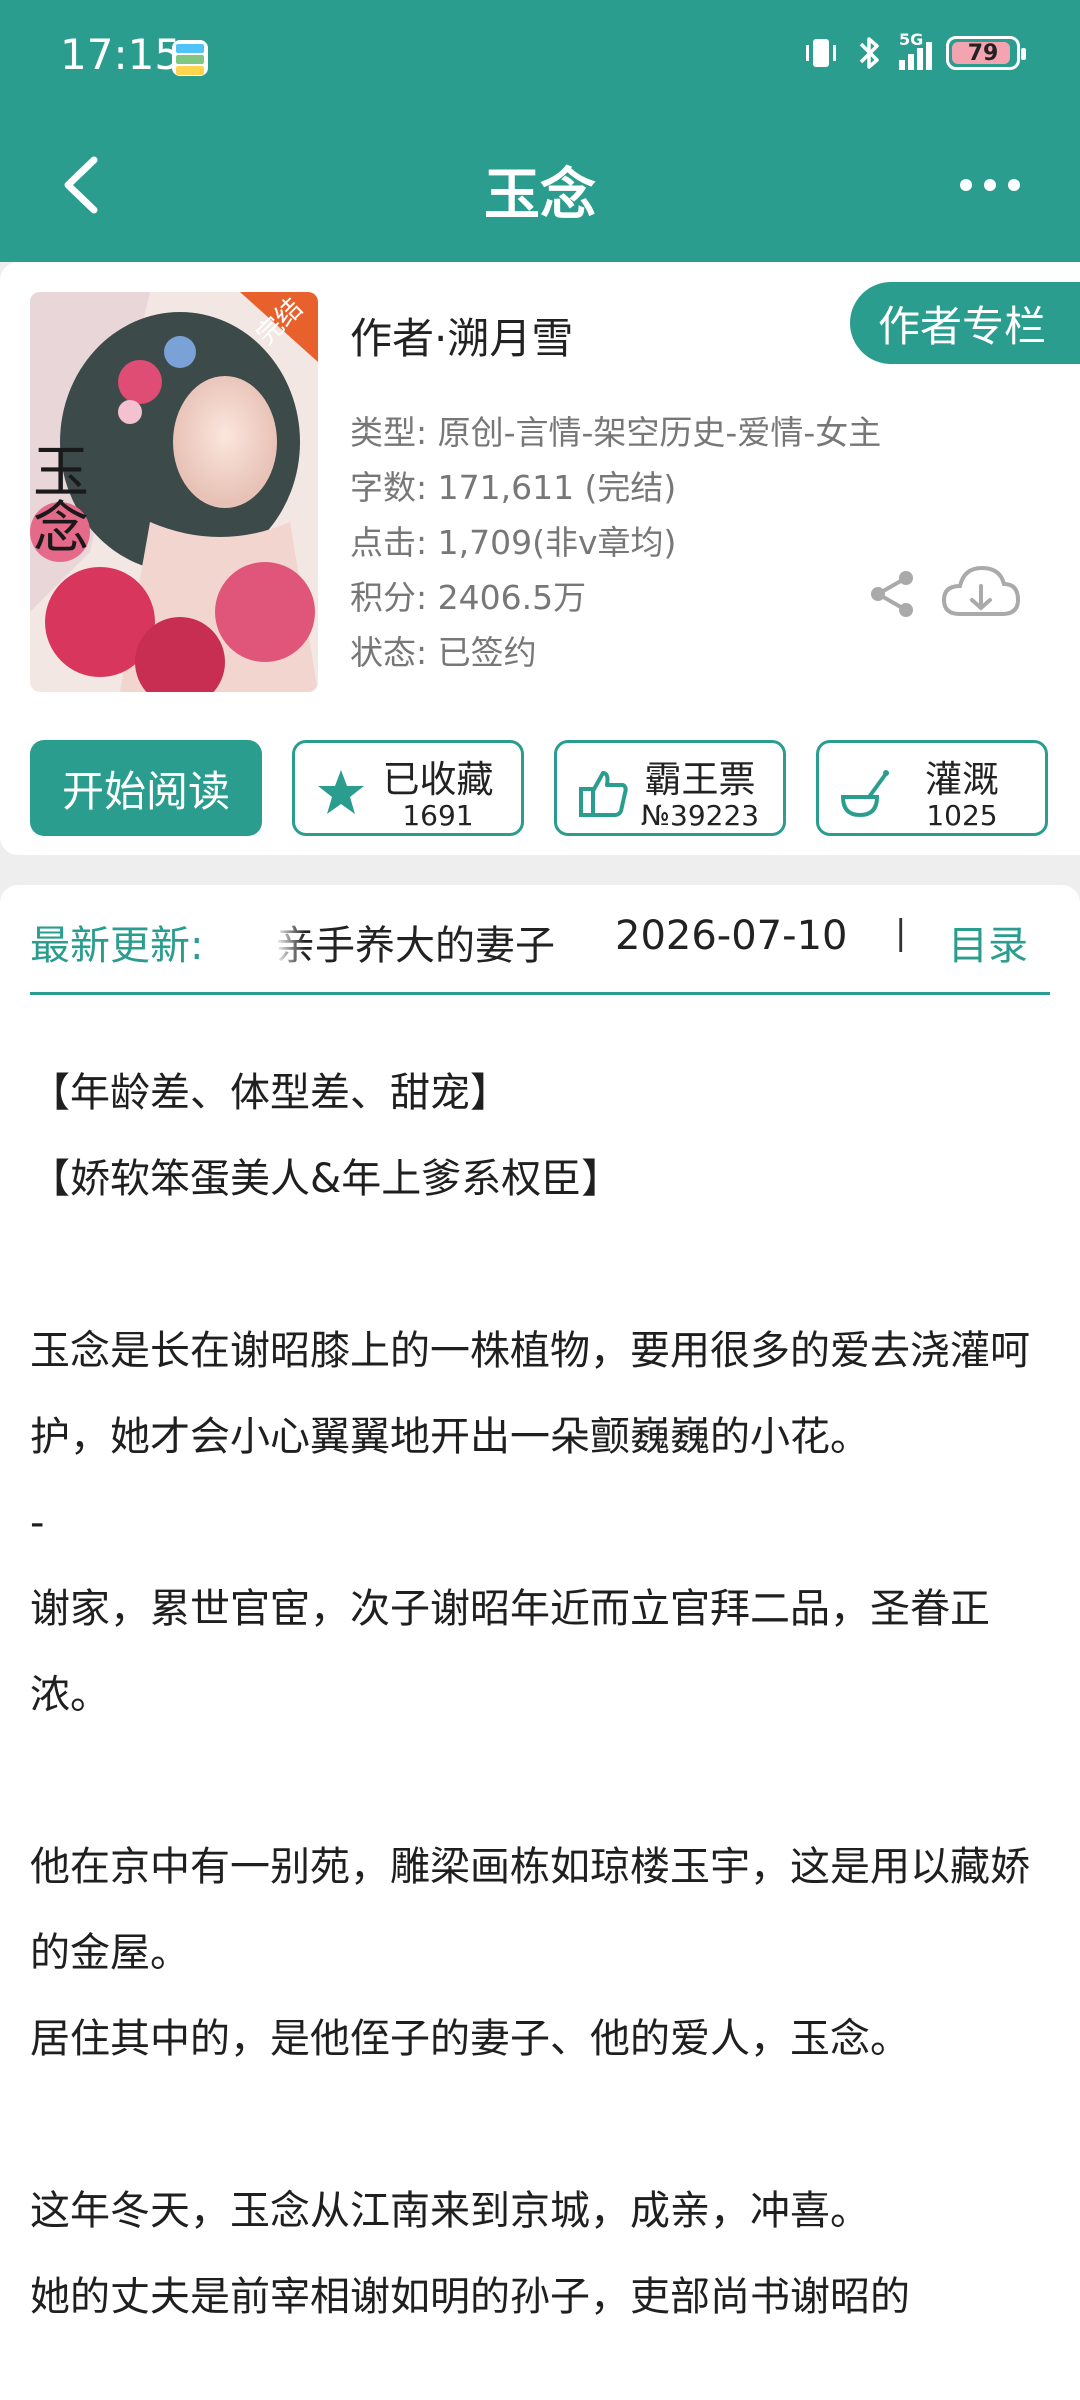 The width and height of the screenshot is (1080, 2400). I want to click on status-icons: 5G 79, so click(913, 51).